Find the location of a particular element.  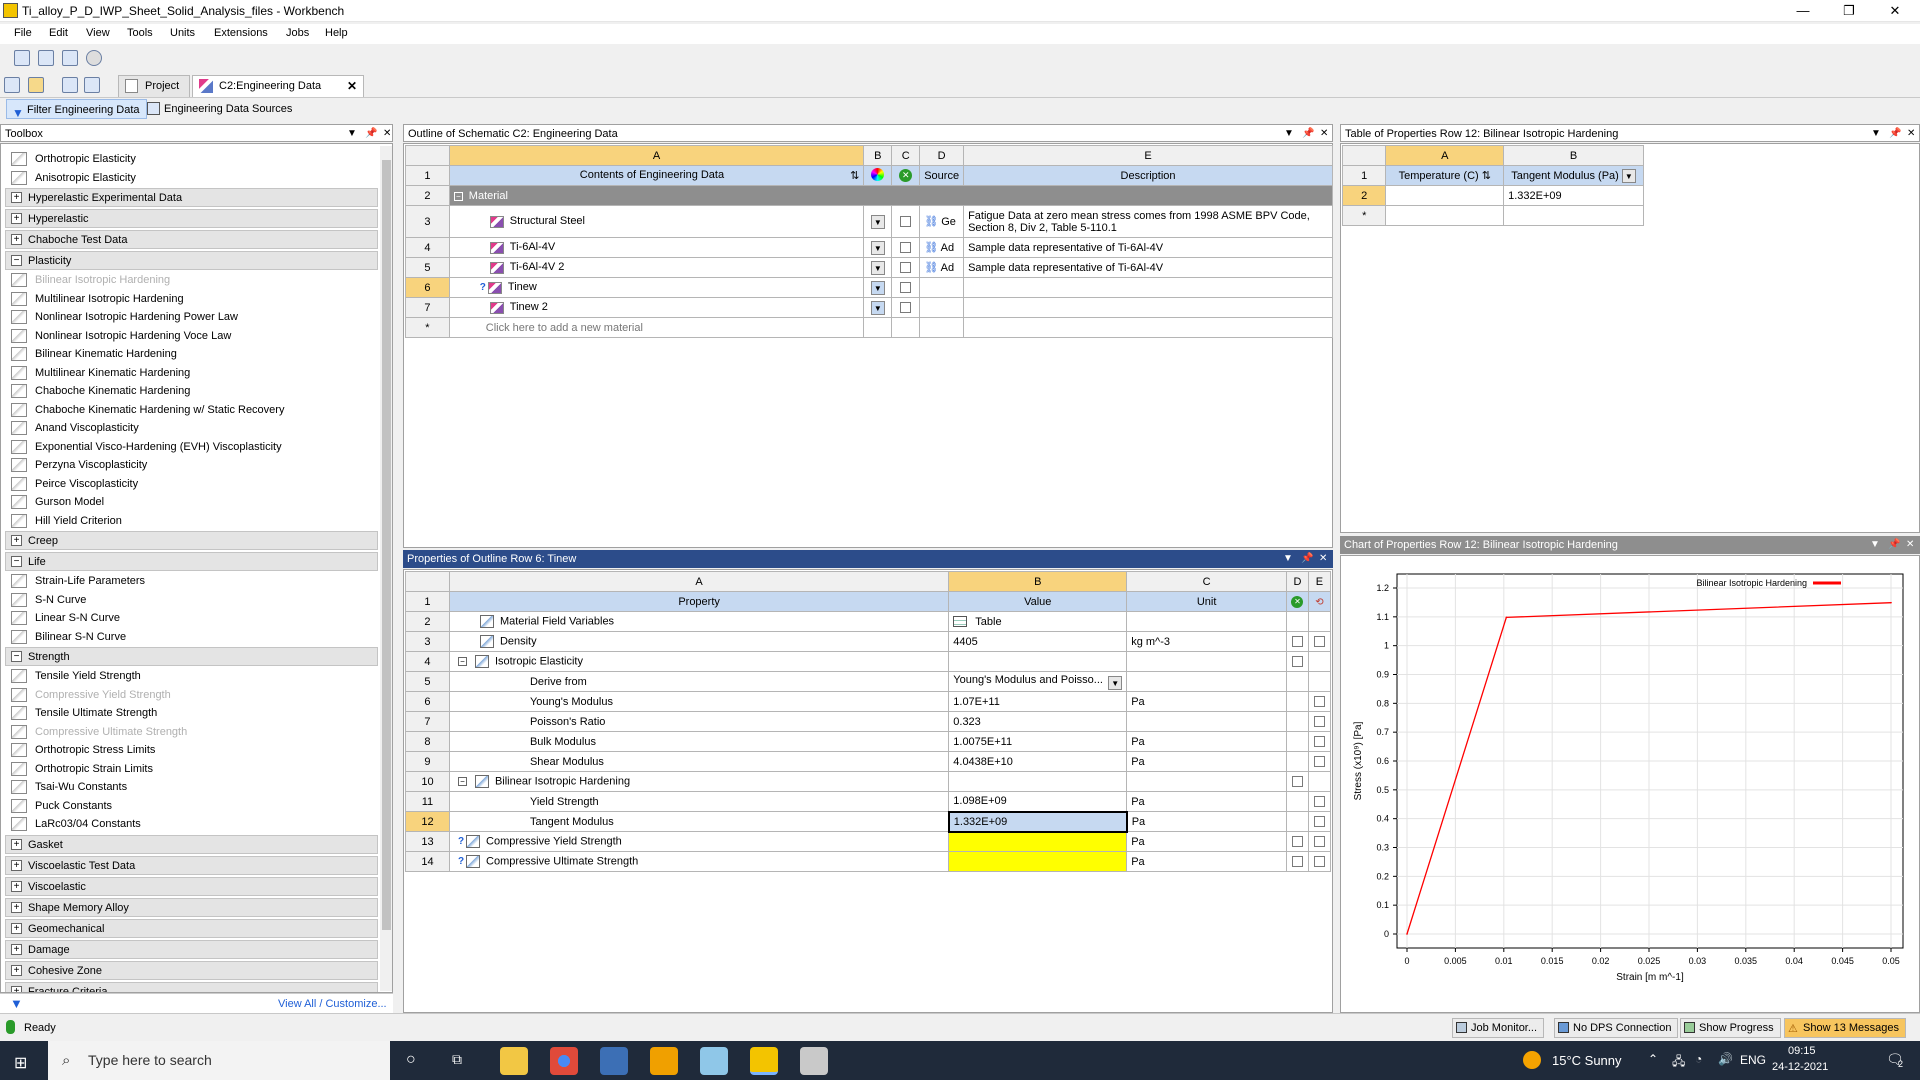

toolbox-category: + Damage is located at coordinates (191, 949).